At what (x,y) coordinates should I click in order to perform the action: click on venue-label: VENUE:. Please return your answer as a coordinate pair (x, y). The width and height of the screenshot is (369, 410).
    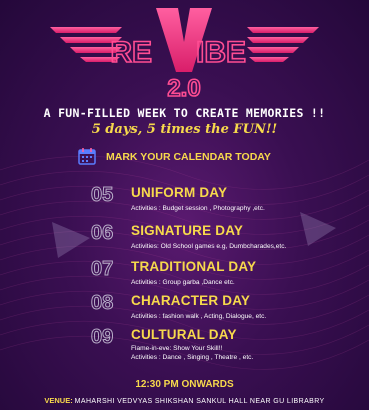
    Looking at the image, I should click on (58, 400).